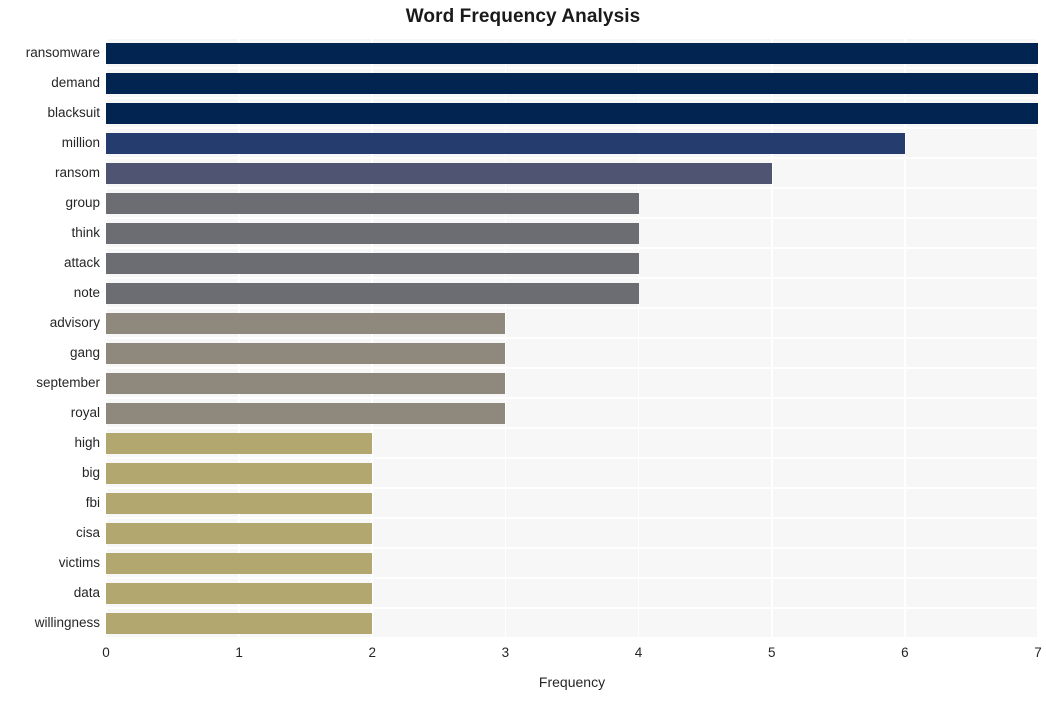 Image resolution: width=1046 pixels, height=701 pixels. What do you see at coordinates (77, 172) in the screenshot?
I see `y-tick-label: ransom` at bounding box center [77, 172].